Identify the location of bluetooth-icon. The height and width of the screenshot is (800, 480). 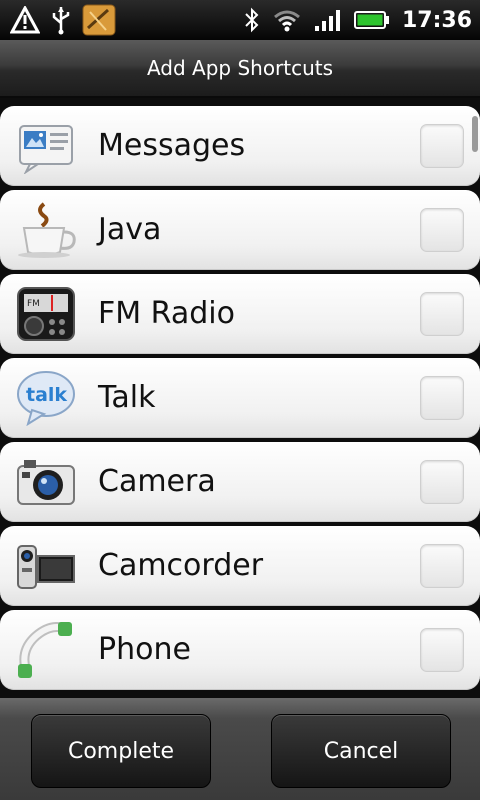
(252, 20).